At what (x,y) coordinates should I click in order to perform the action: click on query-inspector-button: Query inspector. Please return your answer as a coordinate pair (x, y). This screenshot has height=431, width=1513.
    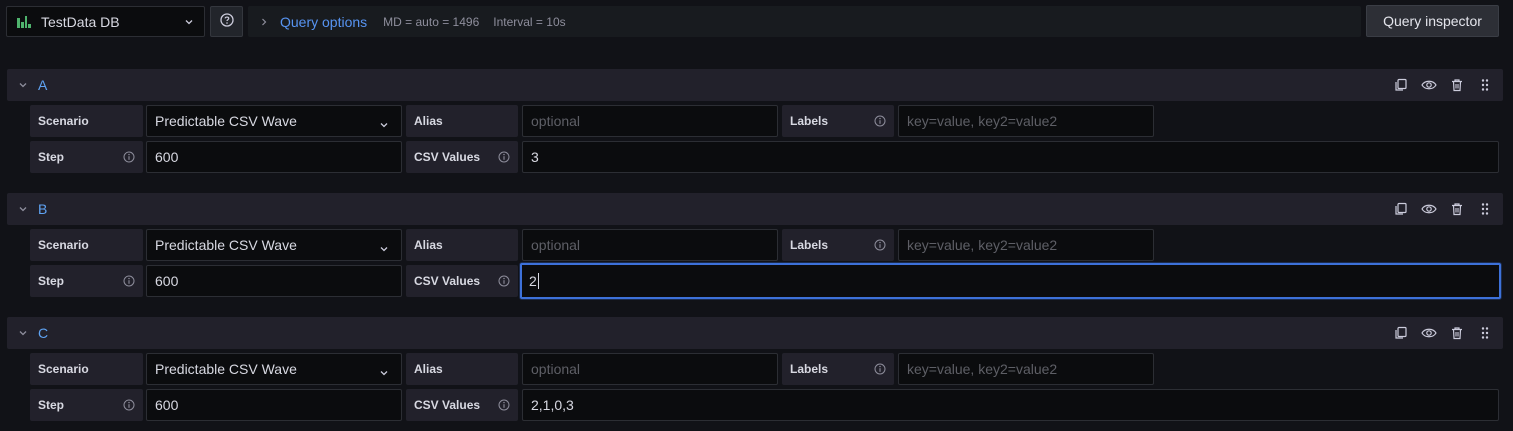
    Looking at the image, I should click on (1432, 21).